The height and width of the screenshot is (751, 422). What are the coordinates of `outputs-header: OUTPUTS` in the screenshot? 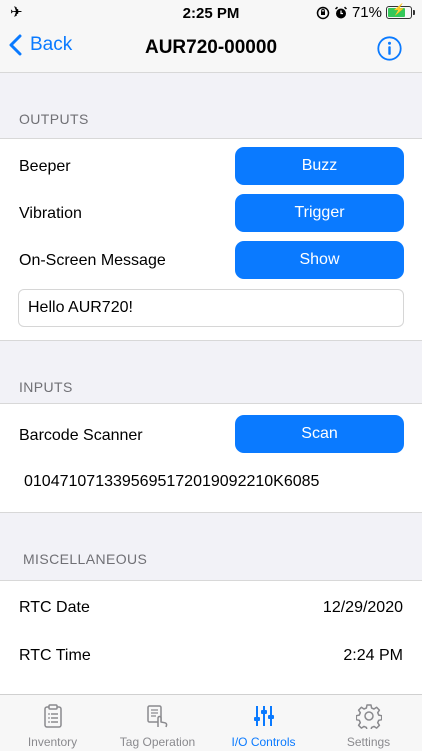 It's located at (54, 119).